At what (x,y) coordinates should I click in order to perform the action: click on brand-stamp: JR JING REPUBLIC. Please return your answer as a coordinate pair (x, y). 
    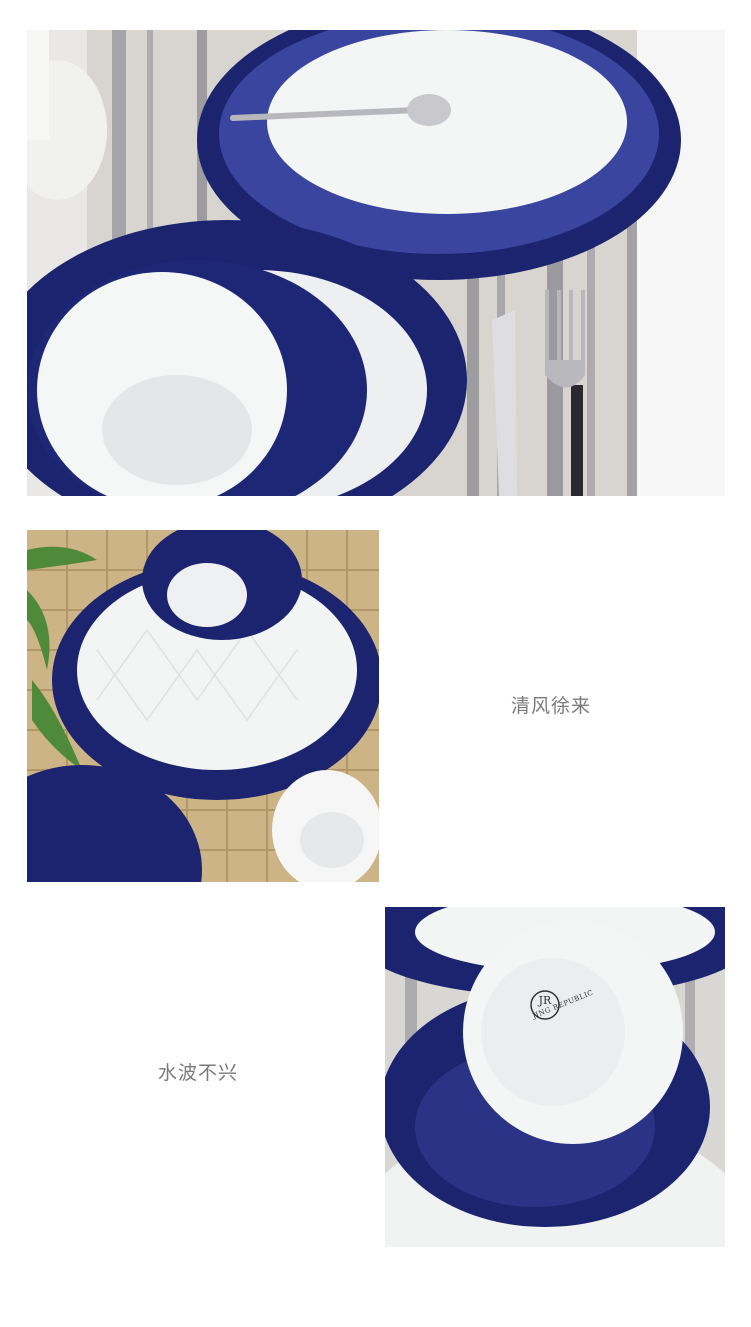
    Looking at the image, I should click on (567, 1008).